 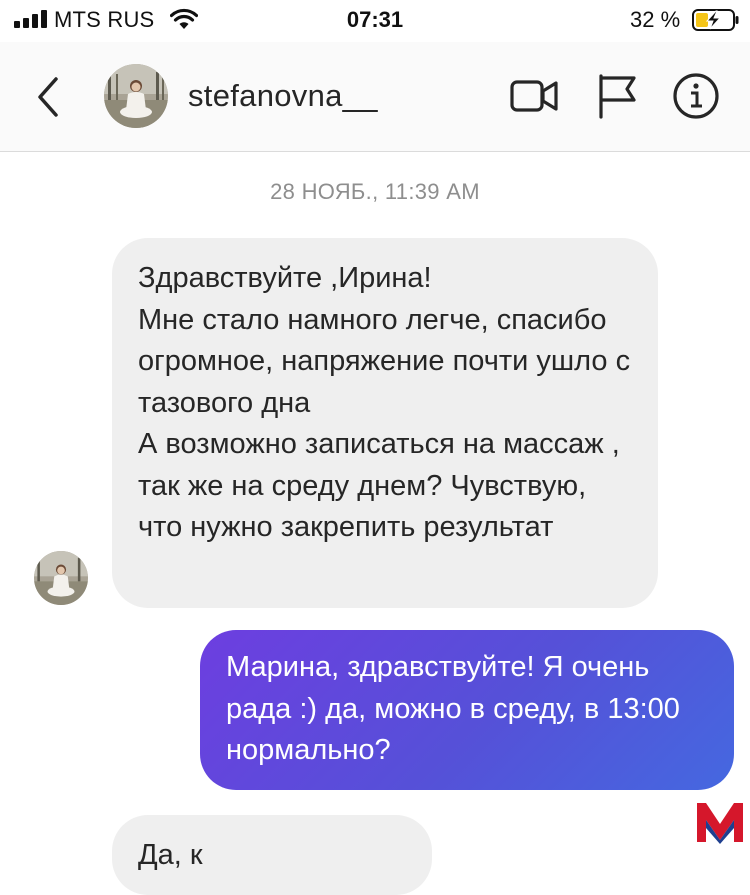 I want to click on info-icon, so click(x=696, y=96).